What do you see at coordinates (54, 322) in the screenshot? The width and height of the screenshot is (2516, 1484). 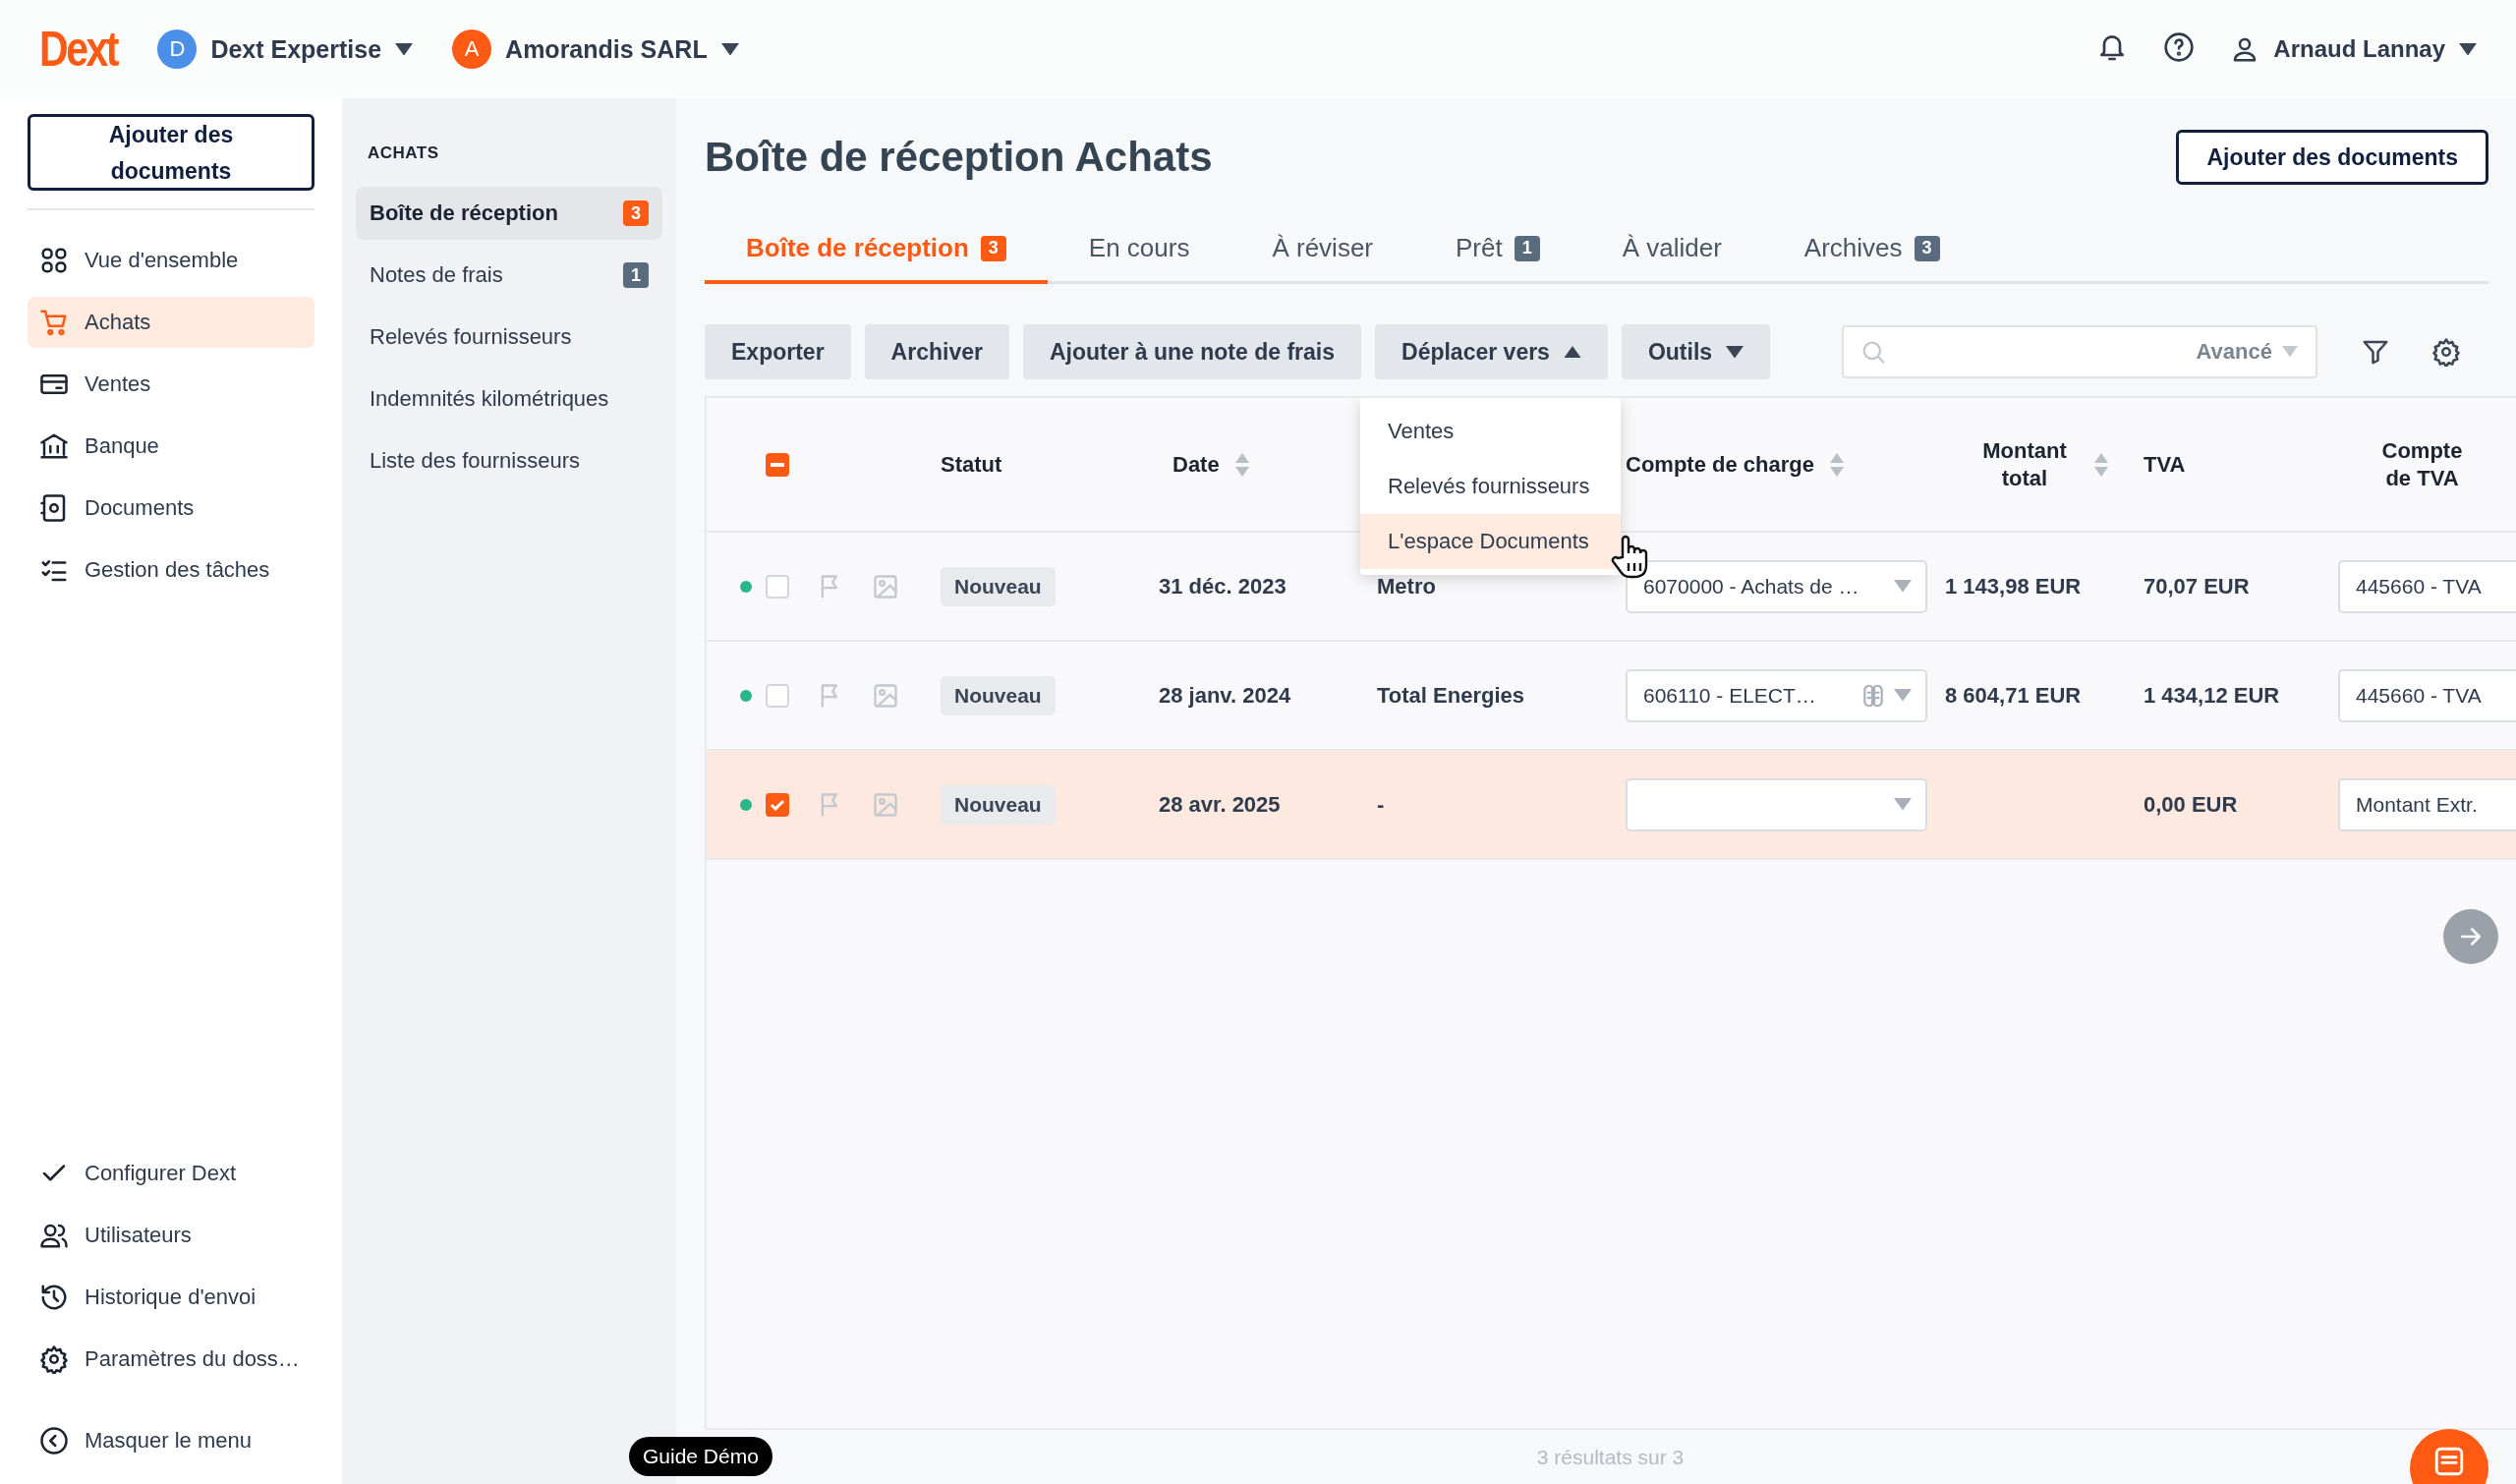 I see `cart-icon` at bounding box center [54, 322].